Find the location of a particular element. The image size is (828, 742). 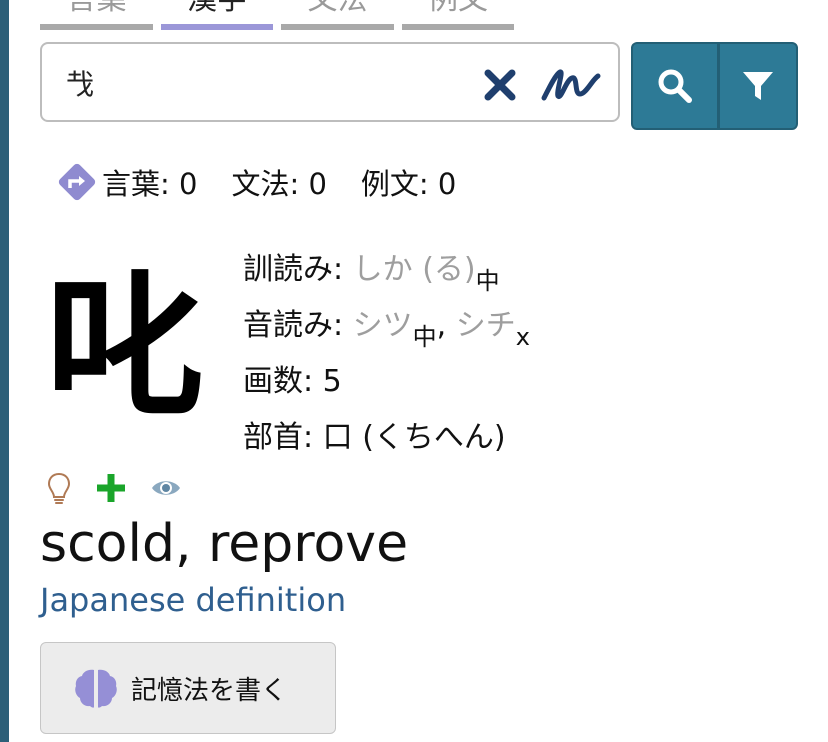

on-value-1: シツ is located at coordinates (382, 325).